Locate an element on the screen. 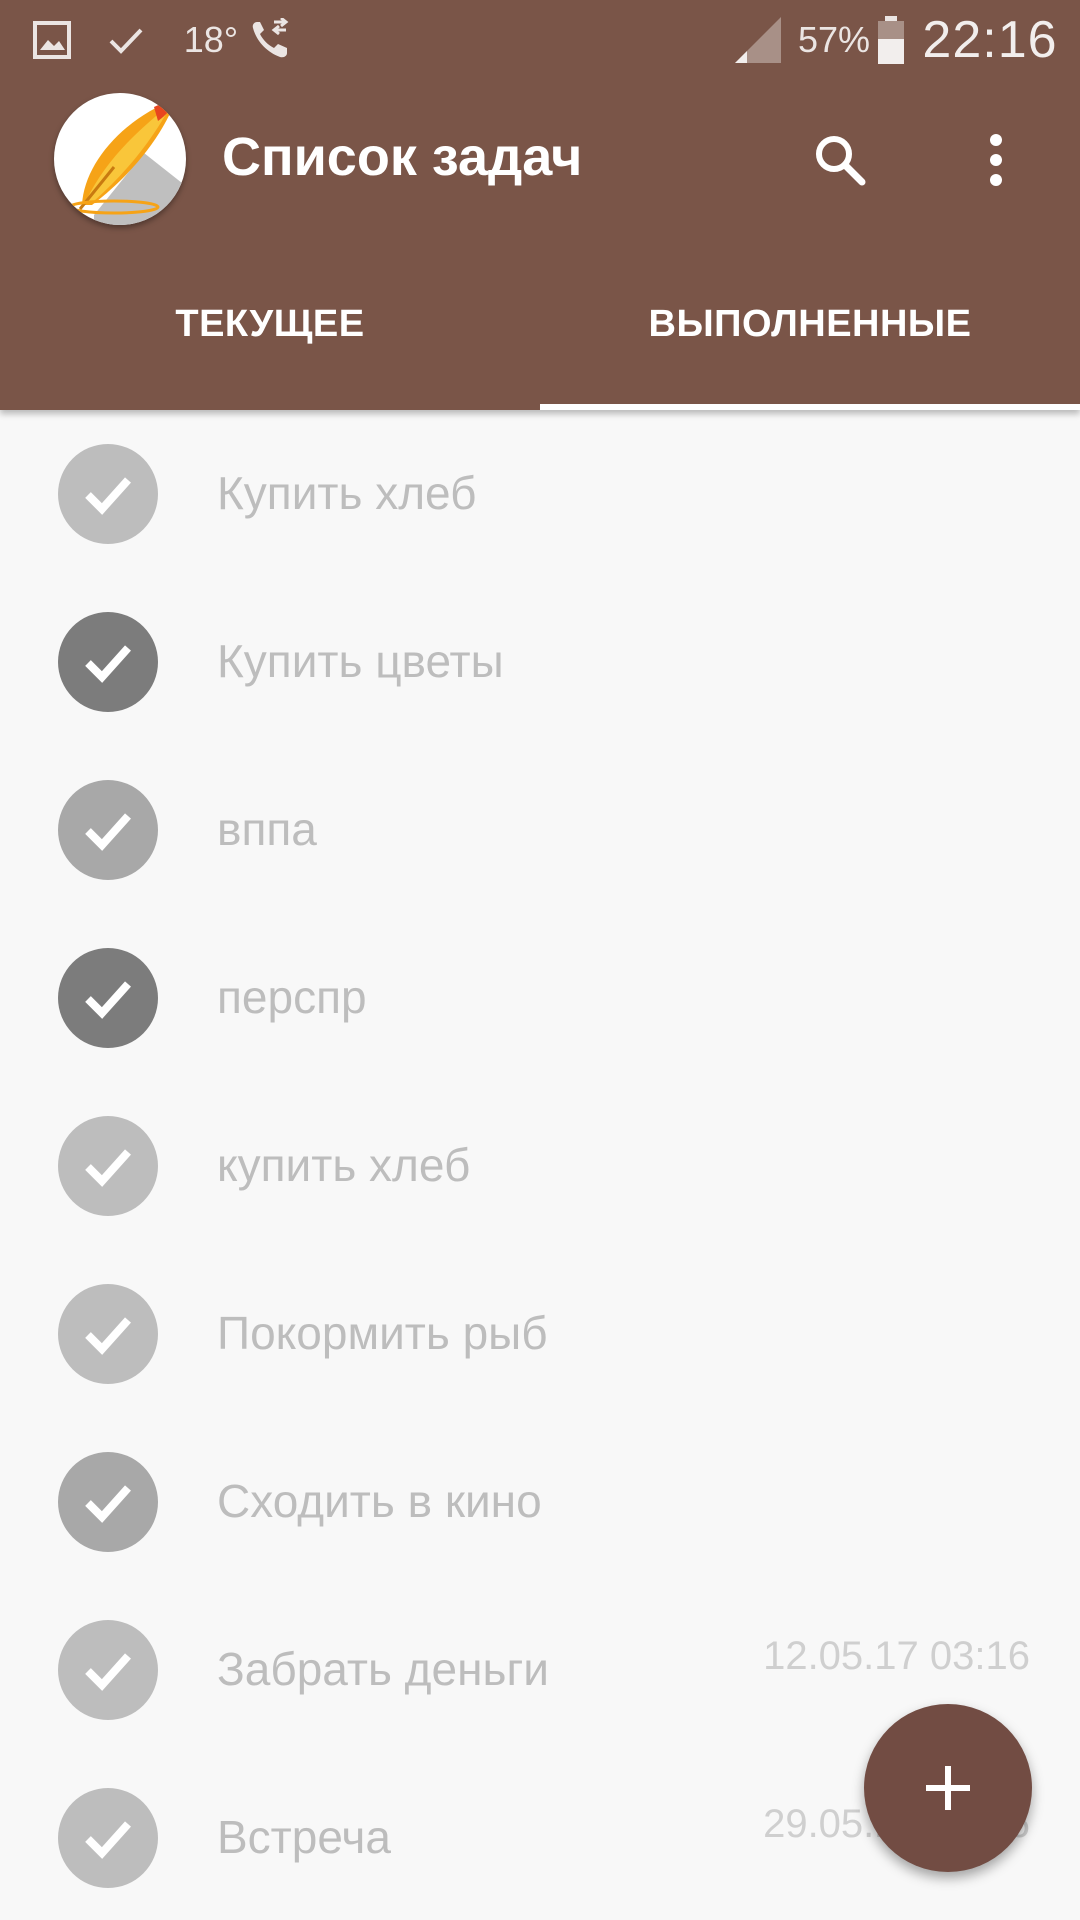 The image size is (1080, 1920). plus-icon is located at coordinates (948, 1788).